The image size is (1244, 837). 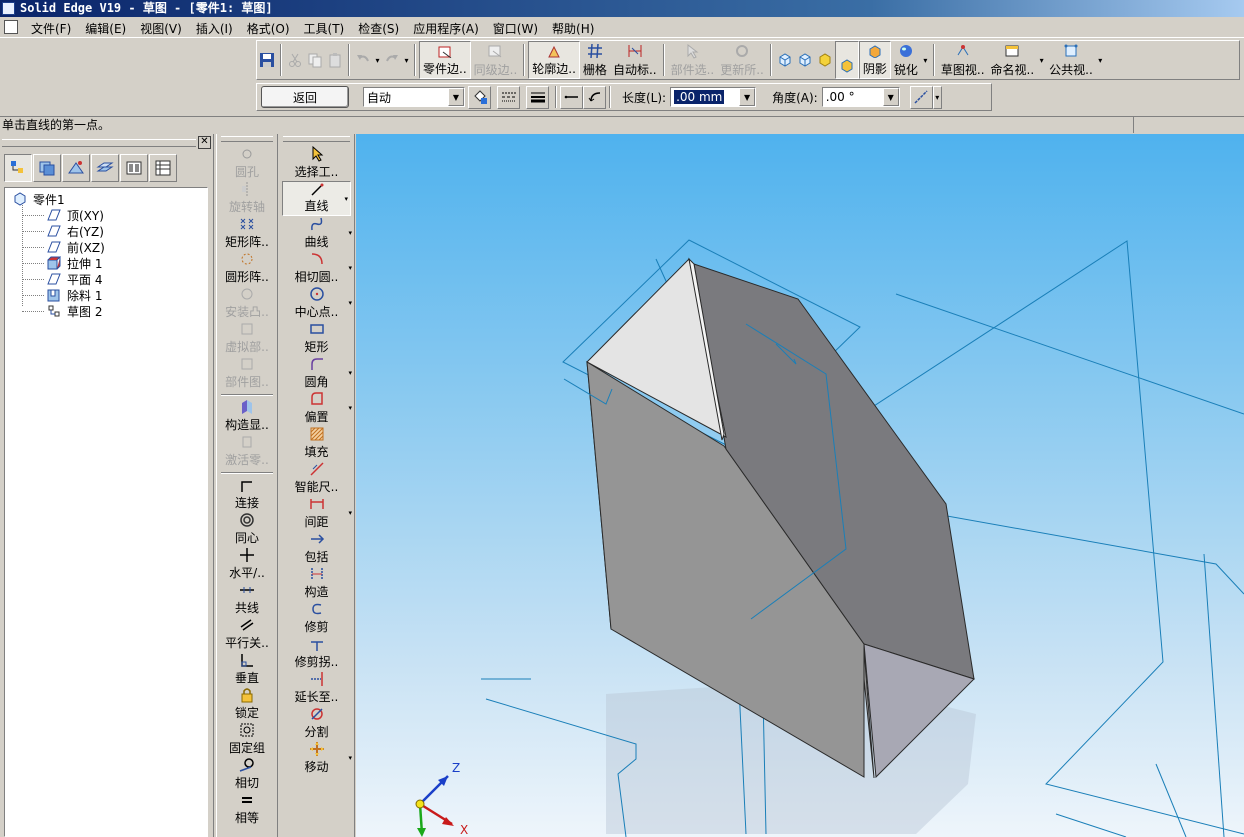 What do you see at coordinates (316, 723) in the screenshot?
I see `split-button: 分割` at bounding box center [316, 723].